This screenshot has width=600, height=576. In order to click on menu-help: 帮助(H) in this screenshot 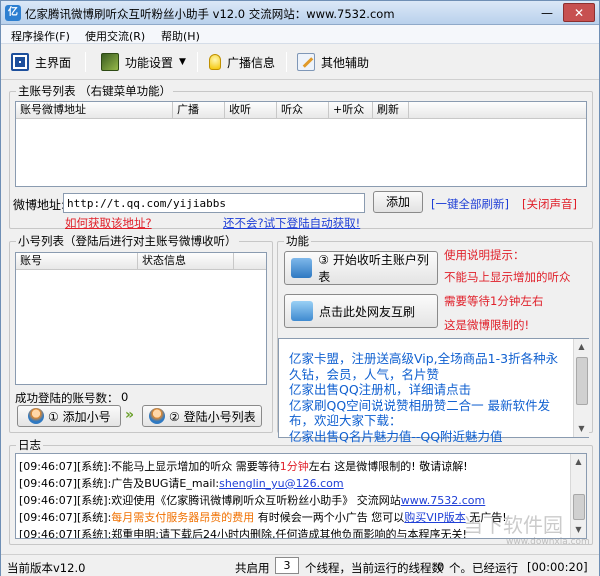, I will do `click(180, 36)`.